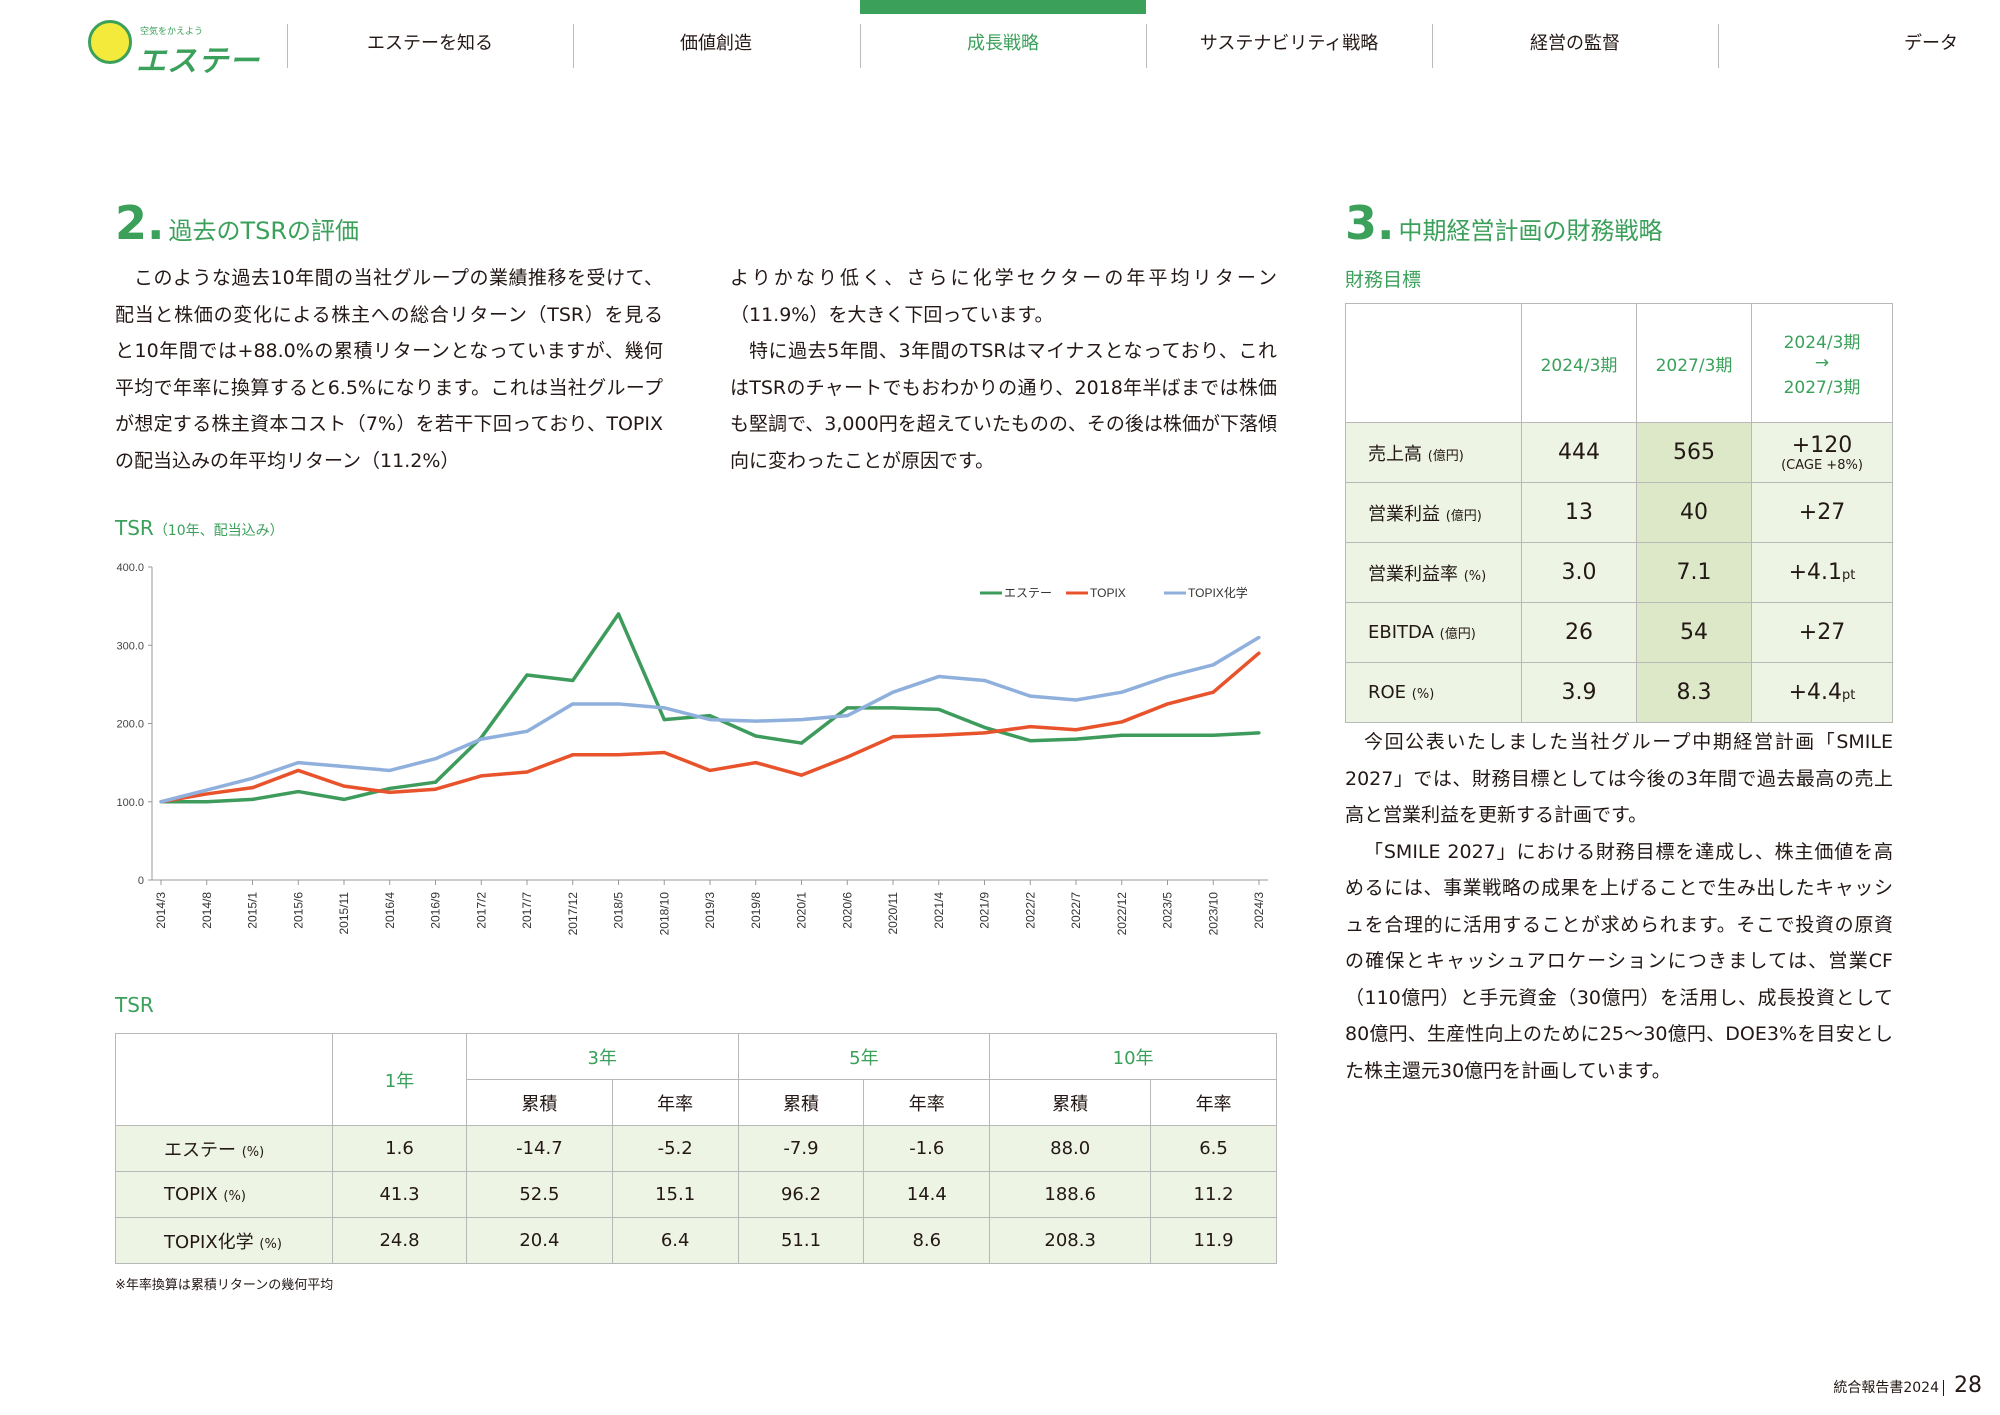  Describe the element at coordinates (539, 1194) in the screenshot. I see `table-cell: 52.5` at that location.